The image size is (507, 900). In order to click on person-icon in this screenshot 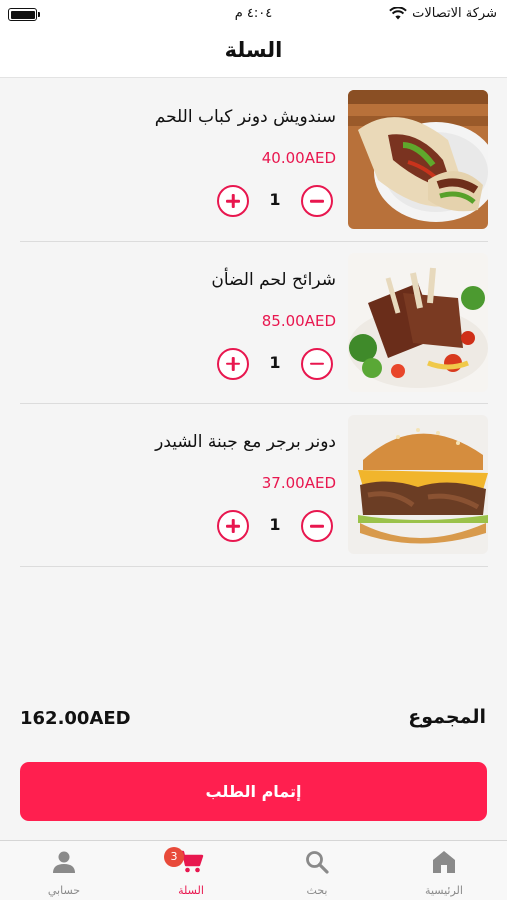, I will do `click(64, 862)`.